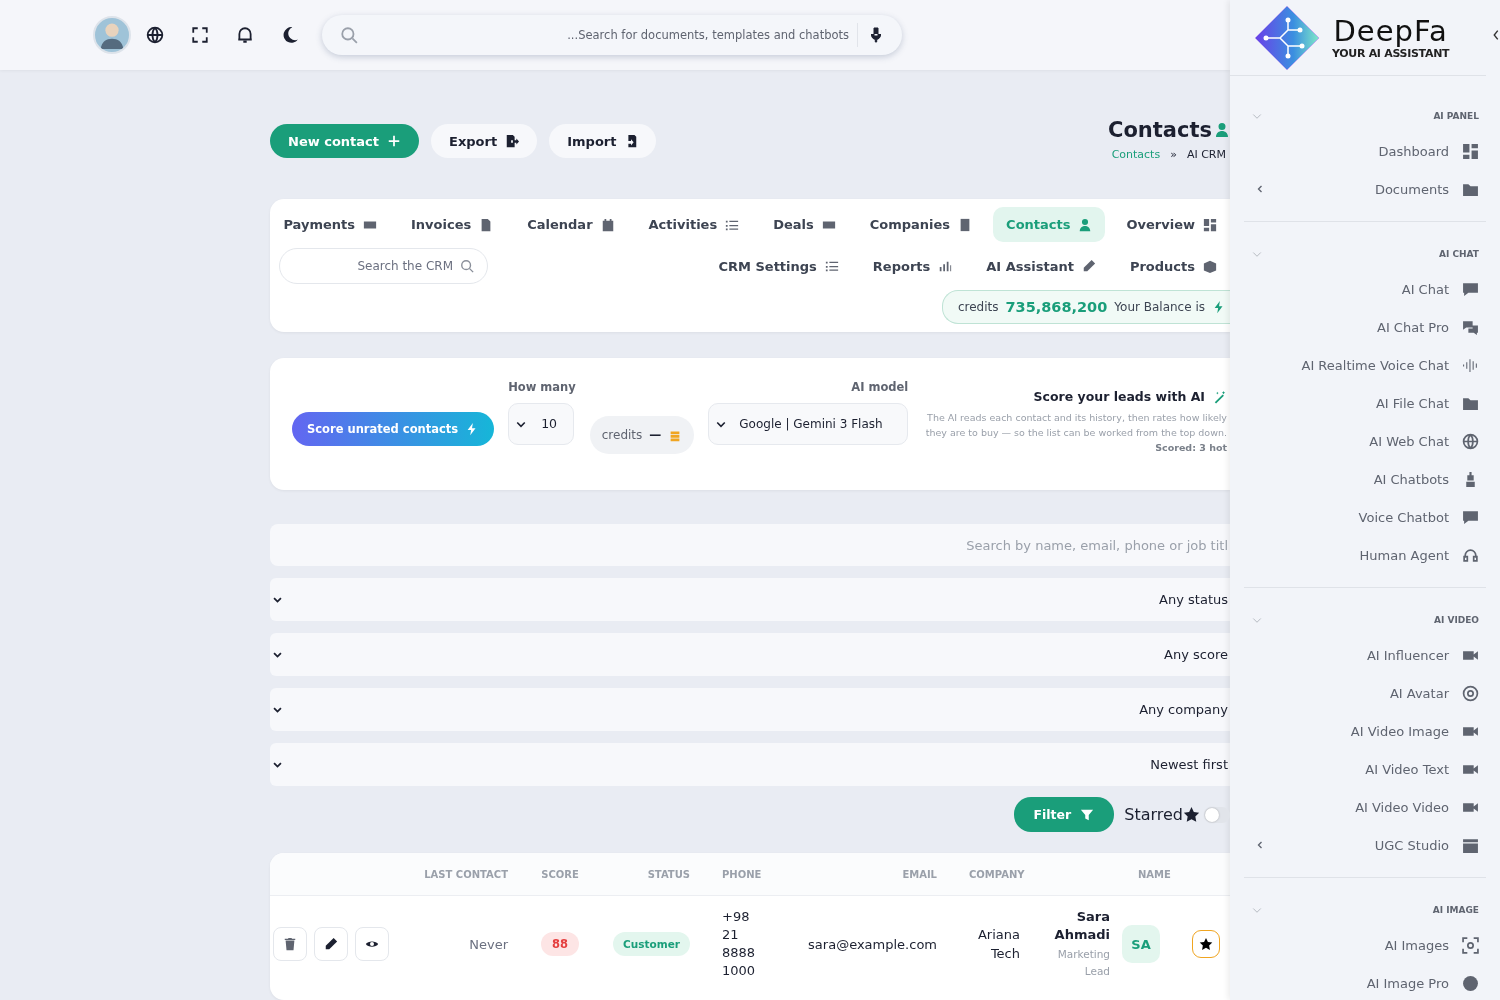 The height and width of the screenshot is (1000, 1500). What do you see at coordinates (1154, 874) in the screenshot?
I see `column-header: NAME` at bounding box center [1154, 874].